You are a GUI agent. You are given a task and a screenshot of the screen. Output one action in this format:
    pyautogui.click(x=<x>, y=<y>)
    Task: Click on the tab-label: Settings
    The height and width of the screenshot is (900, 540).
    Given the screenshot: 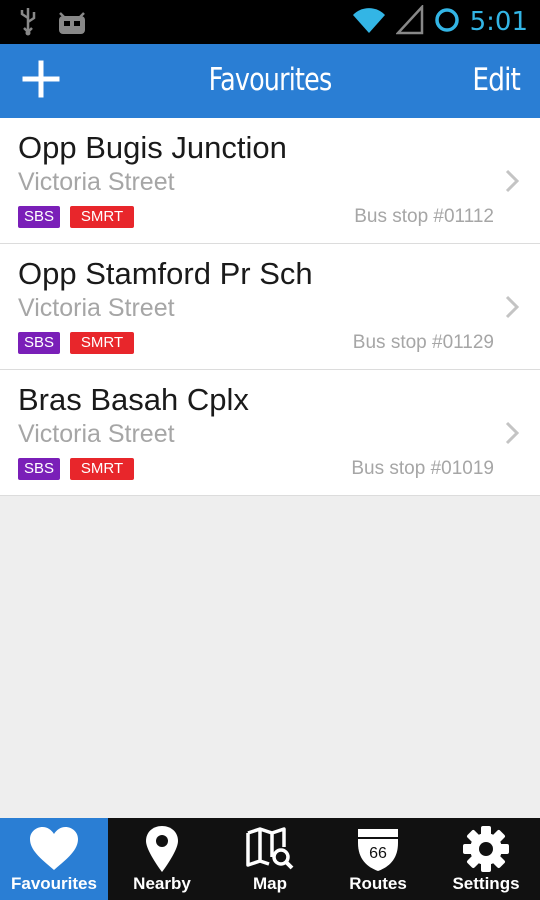 What is the action you would take?
    pyautogui.click(x=486, y=883)
    